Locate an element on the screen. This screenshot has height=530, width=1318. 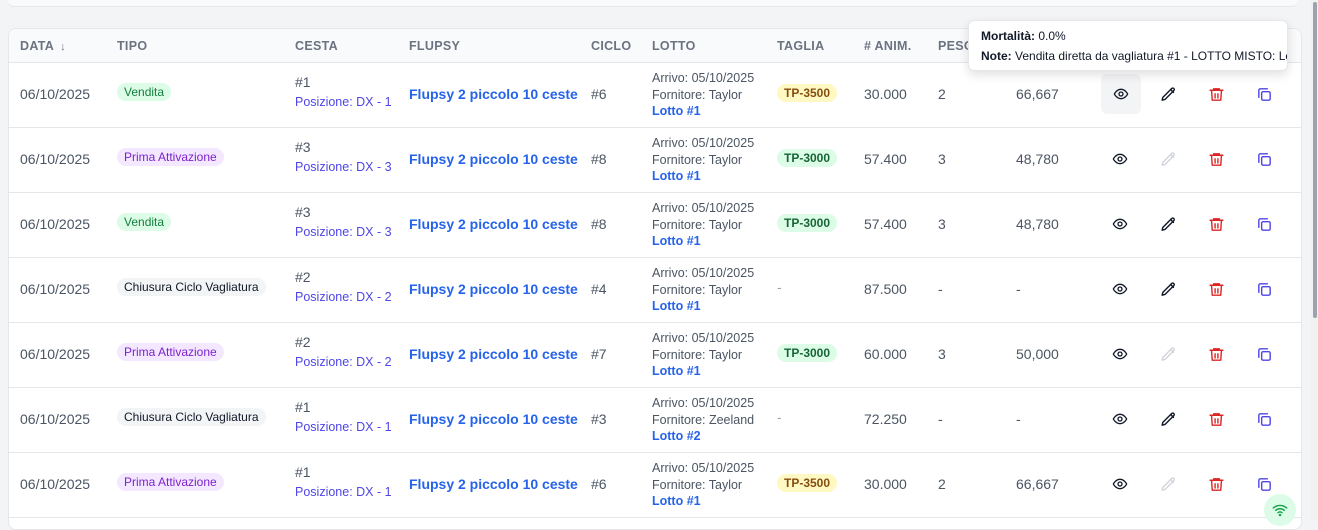
lot-link: Lotto #2 is located at coordinates (703, 436).